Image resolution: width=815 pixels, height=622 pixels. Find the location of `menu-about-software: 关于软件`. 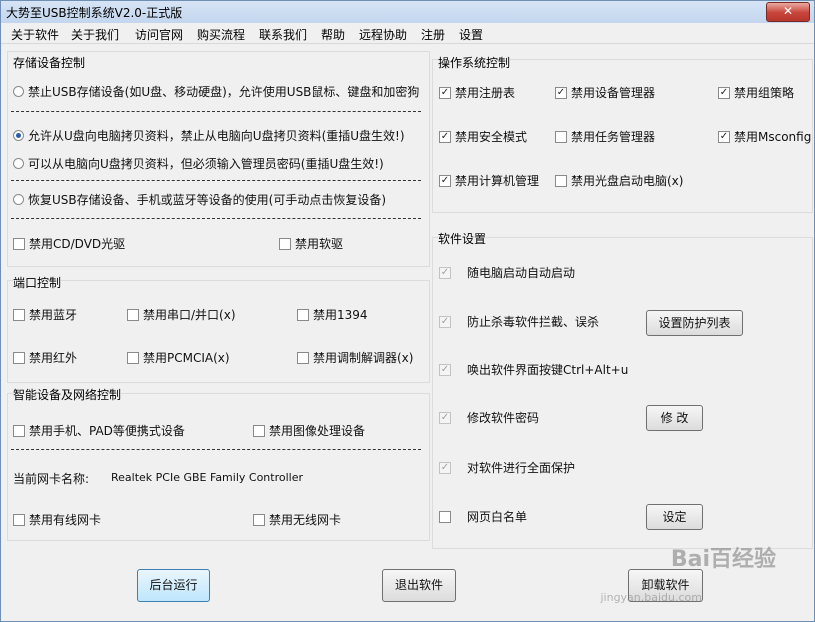

menu-about-software: 关于软件 is located at coordinates (35, 34).